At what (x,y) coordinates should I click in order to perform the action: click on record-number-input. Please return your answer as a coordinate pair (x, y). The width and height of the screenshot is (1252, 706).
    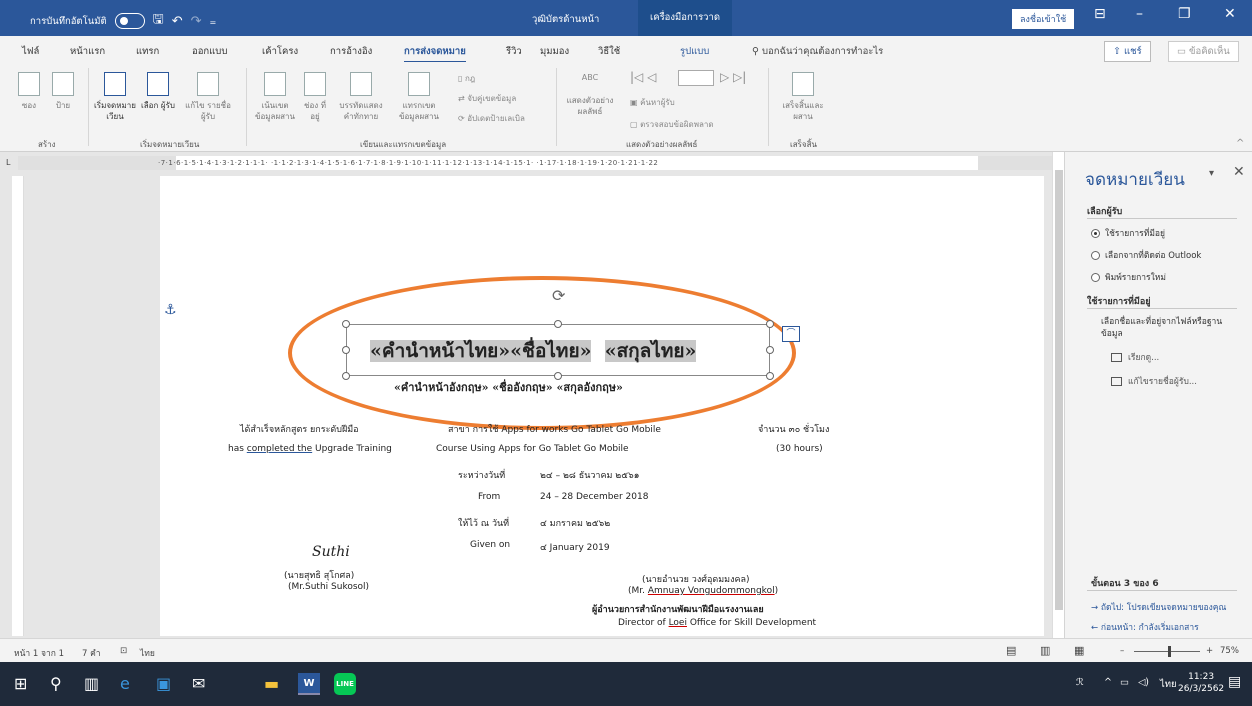
    Looking at the image, I should click on (696, 78).